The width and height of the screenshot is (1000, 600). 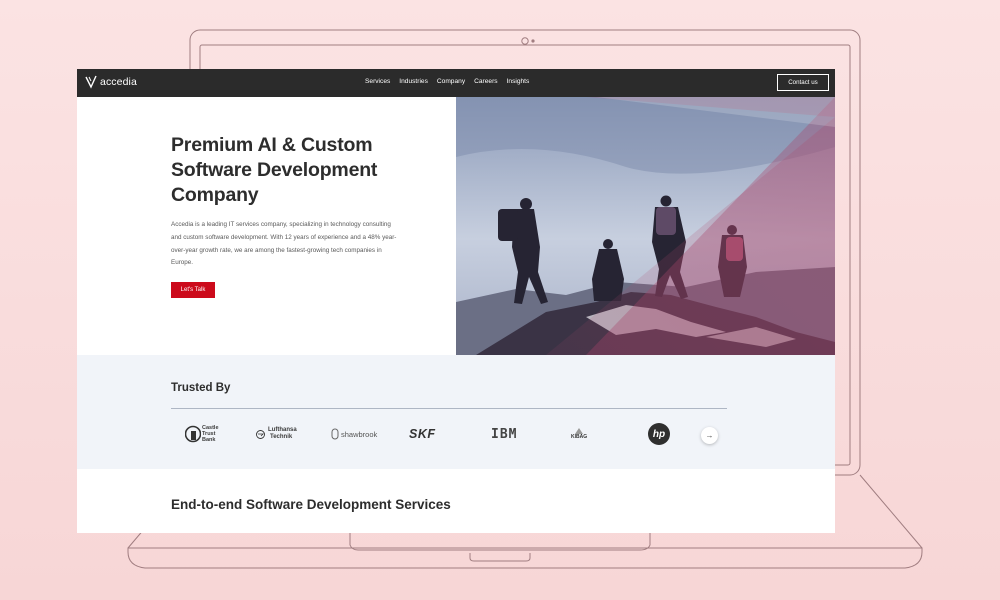 I want to click on shawbrook-text: shawbrook, so click(x=359, y=434).